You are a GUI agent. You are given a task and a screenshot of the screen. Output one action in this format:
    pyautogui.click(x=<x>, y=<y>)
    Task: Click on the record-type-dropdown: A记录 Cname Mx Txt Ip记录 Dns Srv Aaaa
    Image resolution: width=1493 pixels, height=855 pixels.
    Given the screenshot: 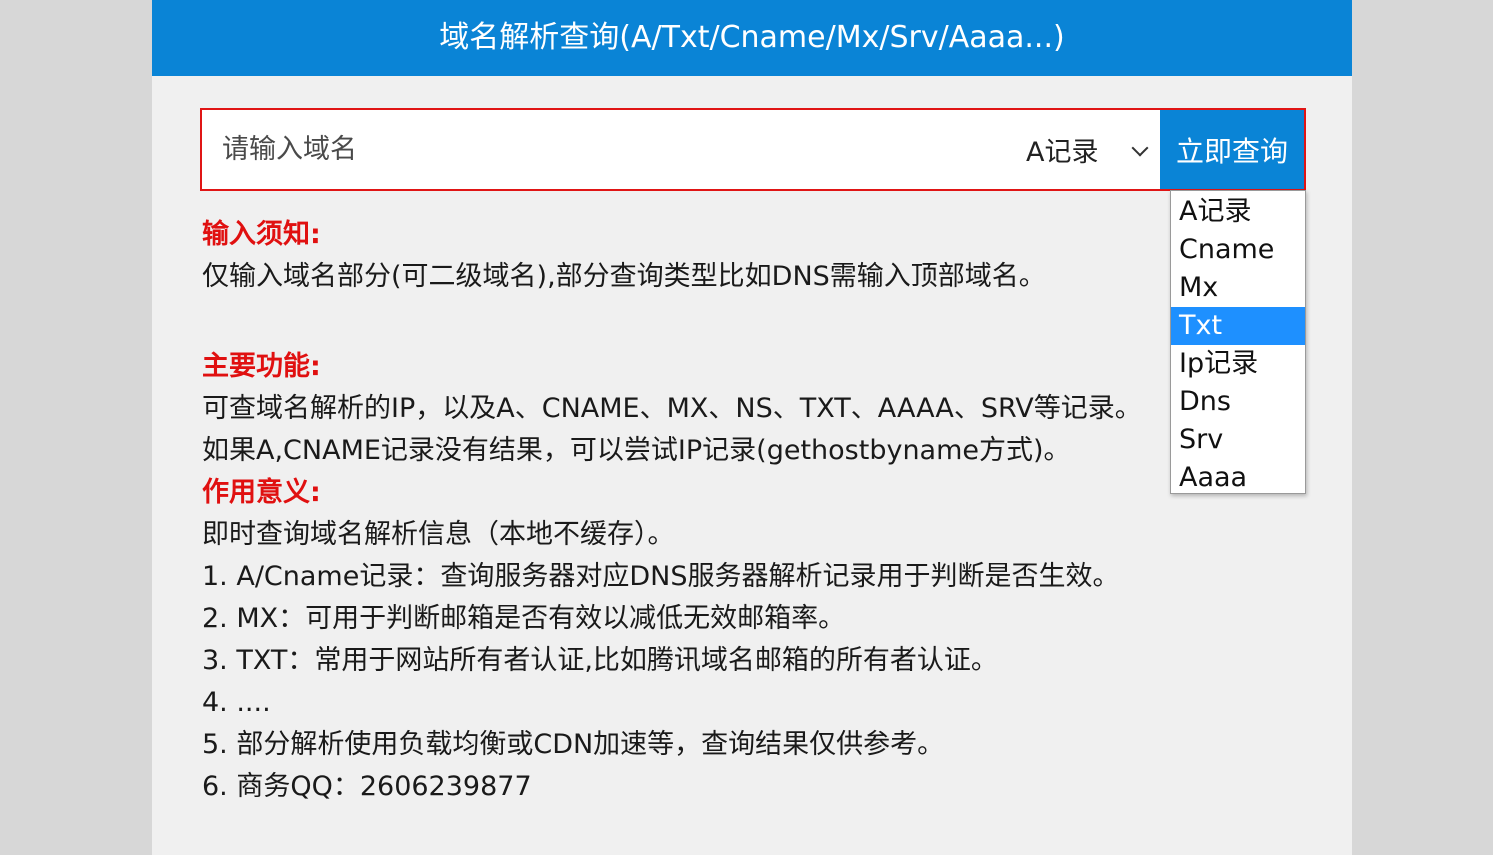 What is the action you would take?
    pyautogui.click(x=1238, y=342)
    